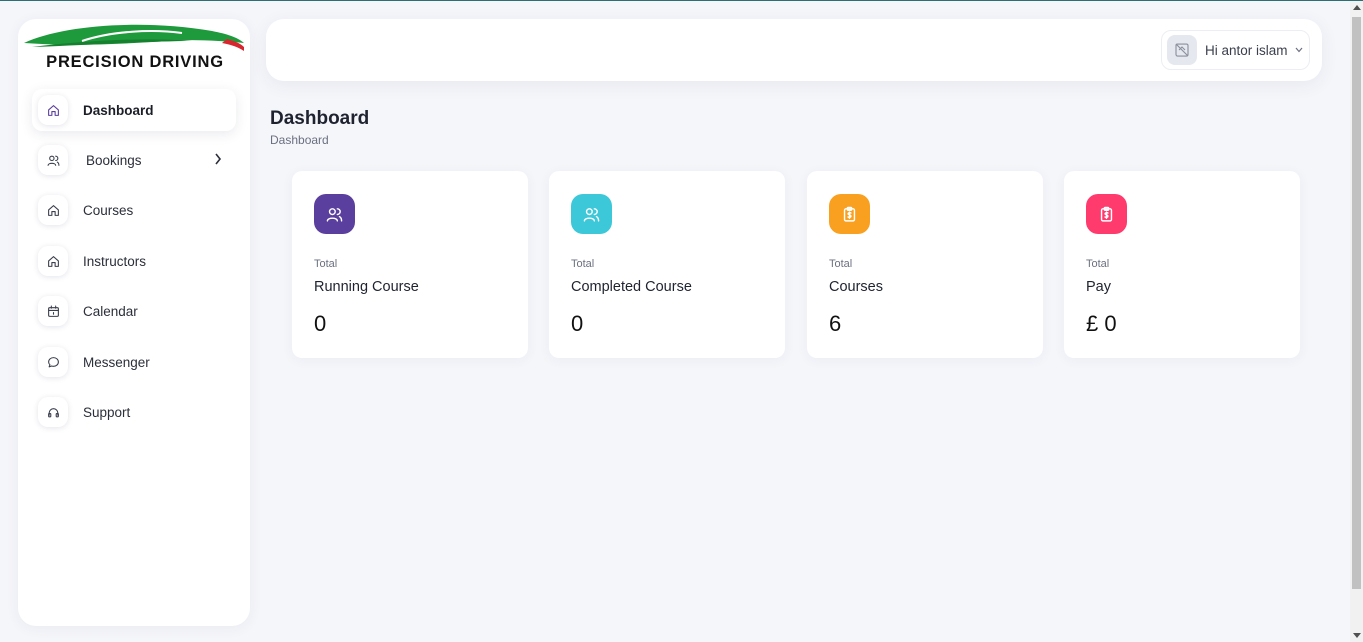 This screenshot has width=1363, height=642. I want to click on sidebar-item-label: Bookings, so click(114, 160).